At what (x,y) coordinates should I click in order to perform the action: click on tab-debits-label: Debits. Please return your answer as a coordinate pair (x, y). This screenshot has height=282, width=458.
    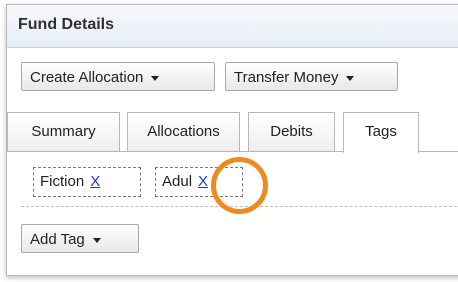
    Looking at the image, I should click on (291, 131).